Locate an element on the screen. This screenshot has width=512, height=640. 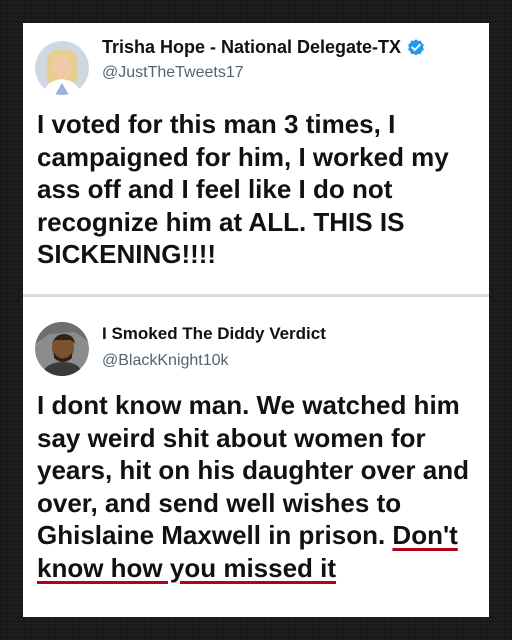
divider is located at coordinates (256, 295).